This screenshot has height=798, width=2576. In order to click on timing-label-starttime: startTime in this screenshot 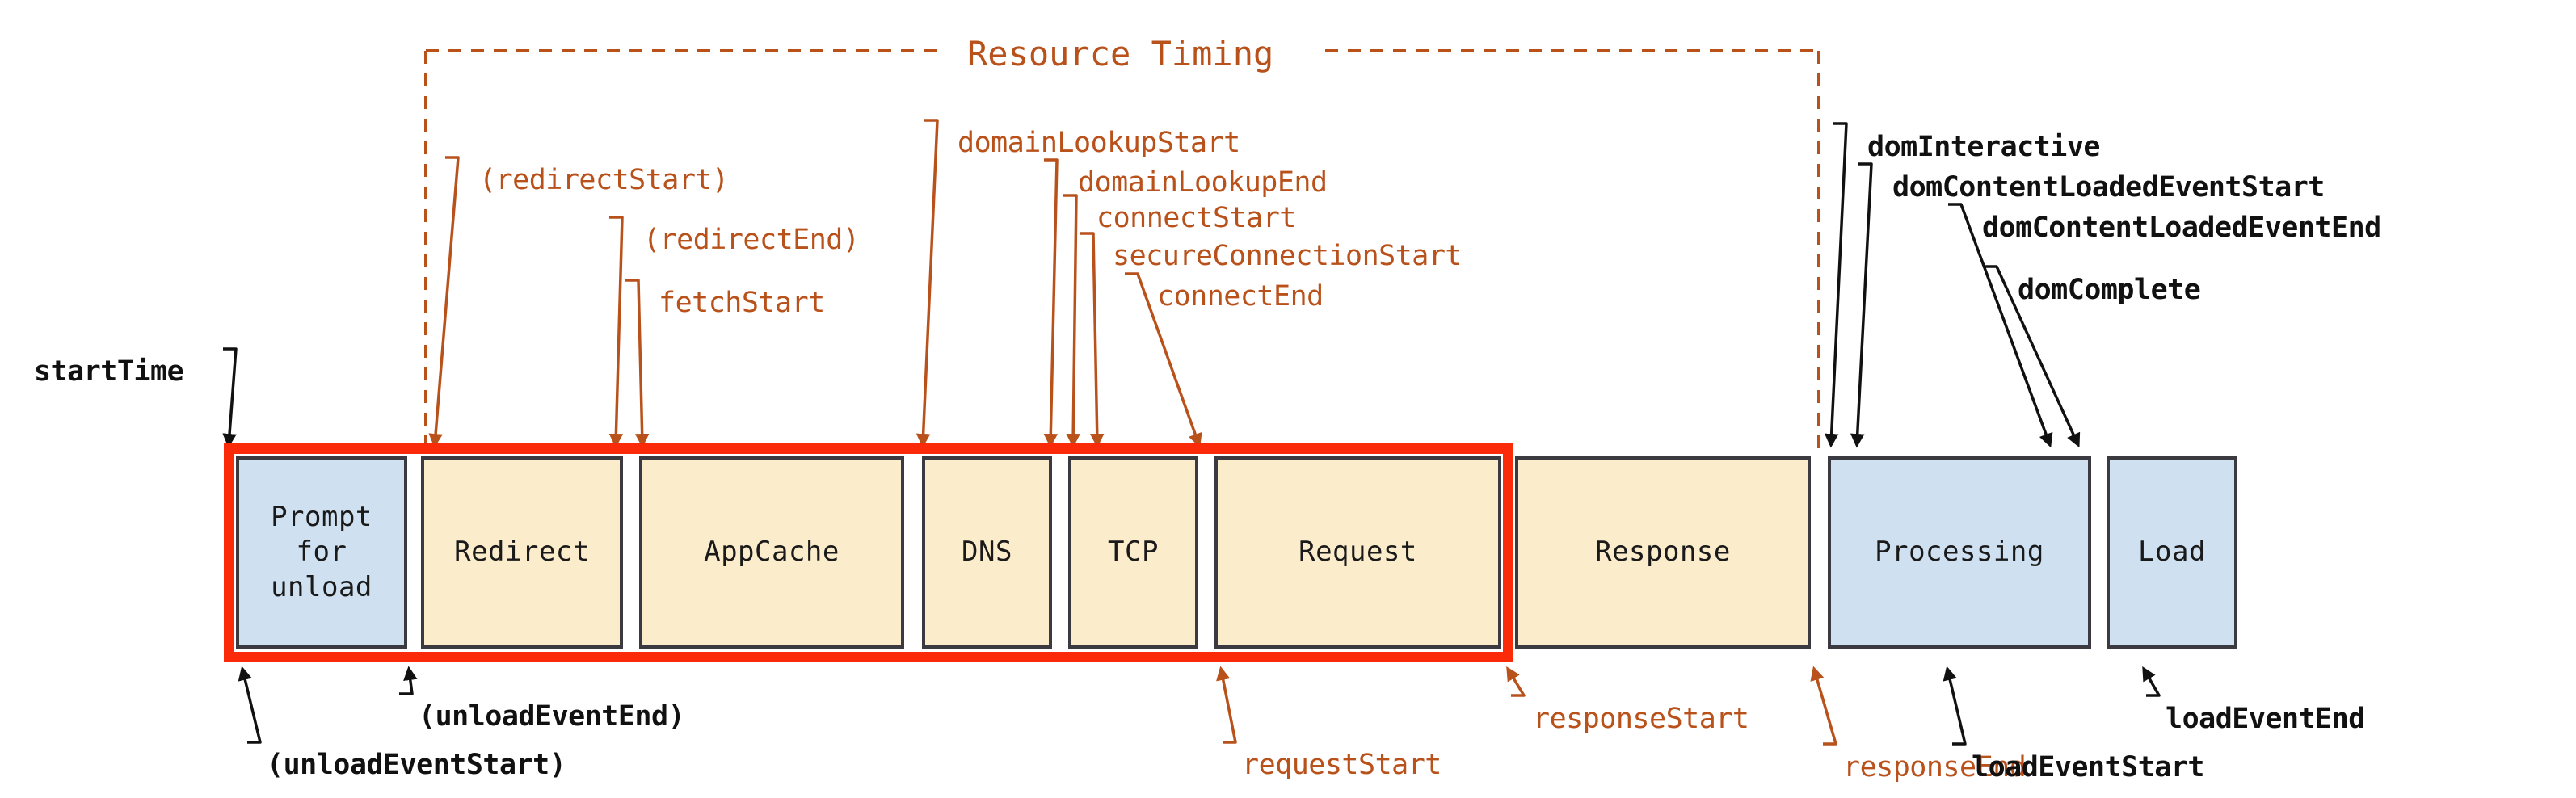, I will do `click(109, 371)`.